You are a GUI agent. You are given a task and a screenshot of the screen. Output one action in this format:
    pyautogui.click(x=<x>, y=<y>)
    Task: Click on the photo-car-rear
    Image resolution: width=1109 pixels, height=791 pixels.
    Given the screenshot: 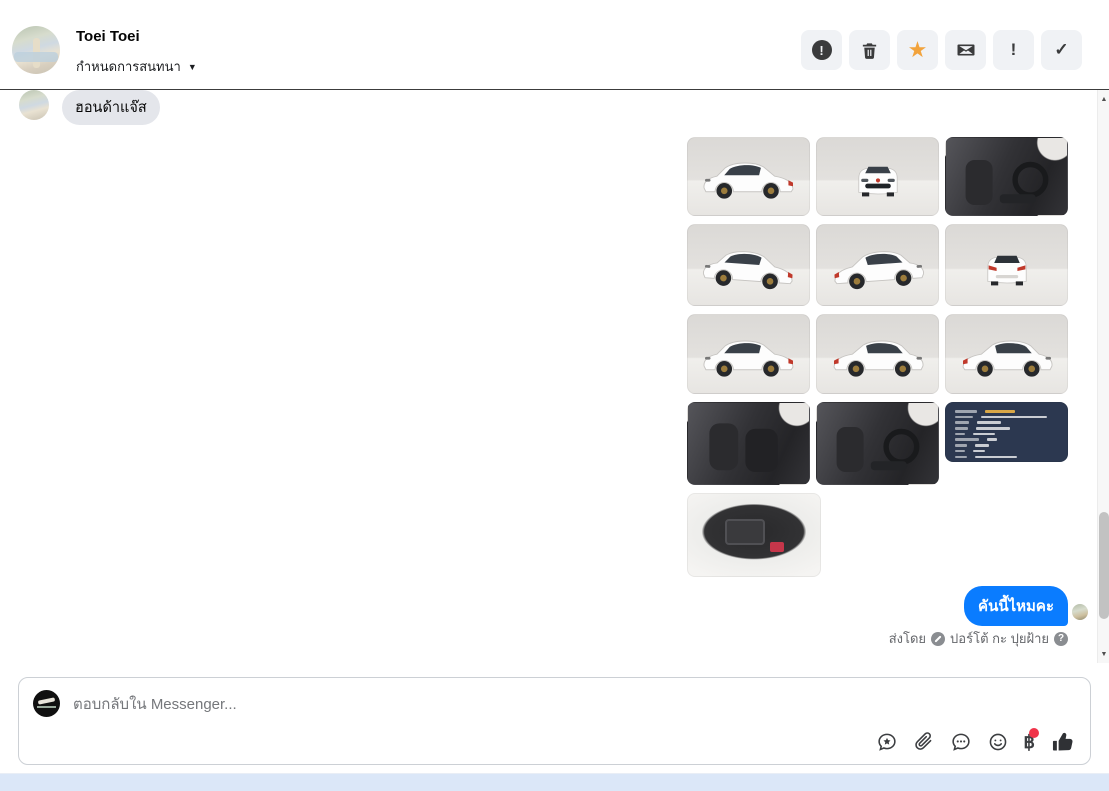 What is the action you would take?
    pyautogui.click(x=1006, y=265)
    